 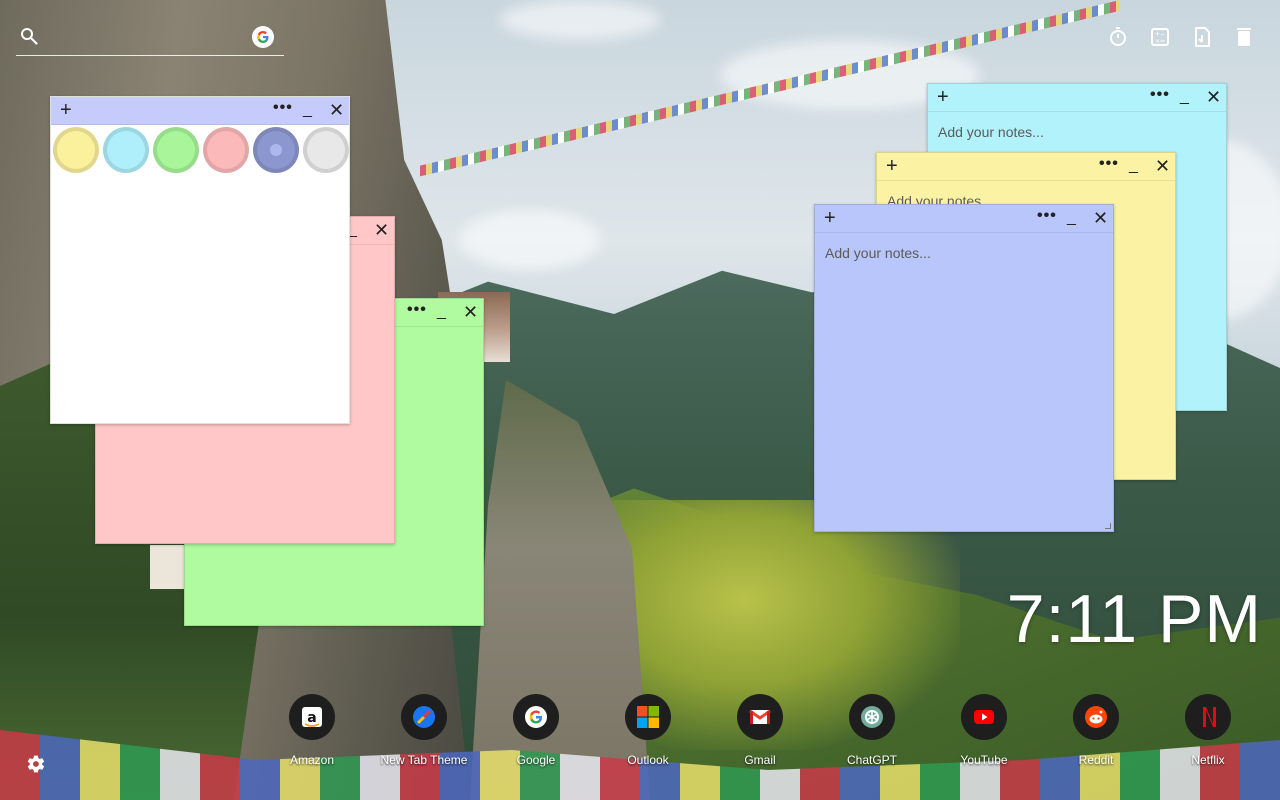 I want to click on shortcut-outlook: Outlook, so click(x=648, y=730).